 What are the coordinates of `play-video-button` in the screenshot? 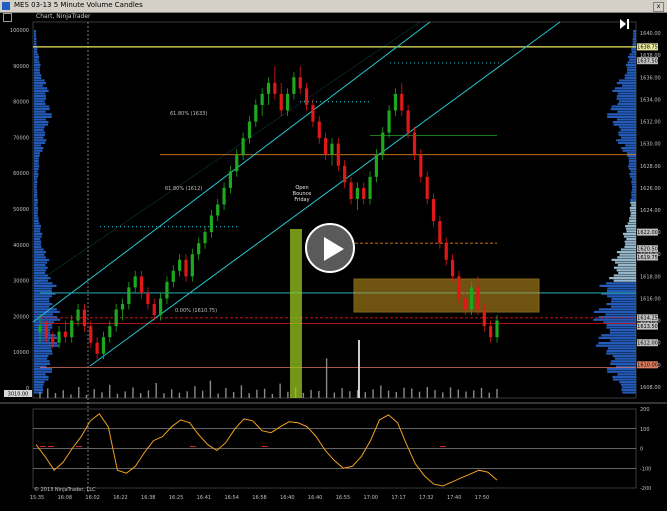 It's located at (330, 248).